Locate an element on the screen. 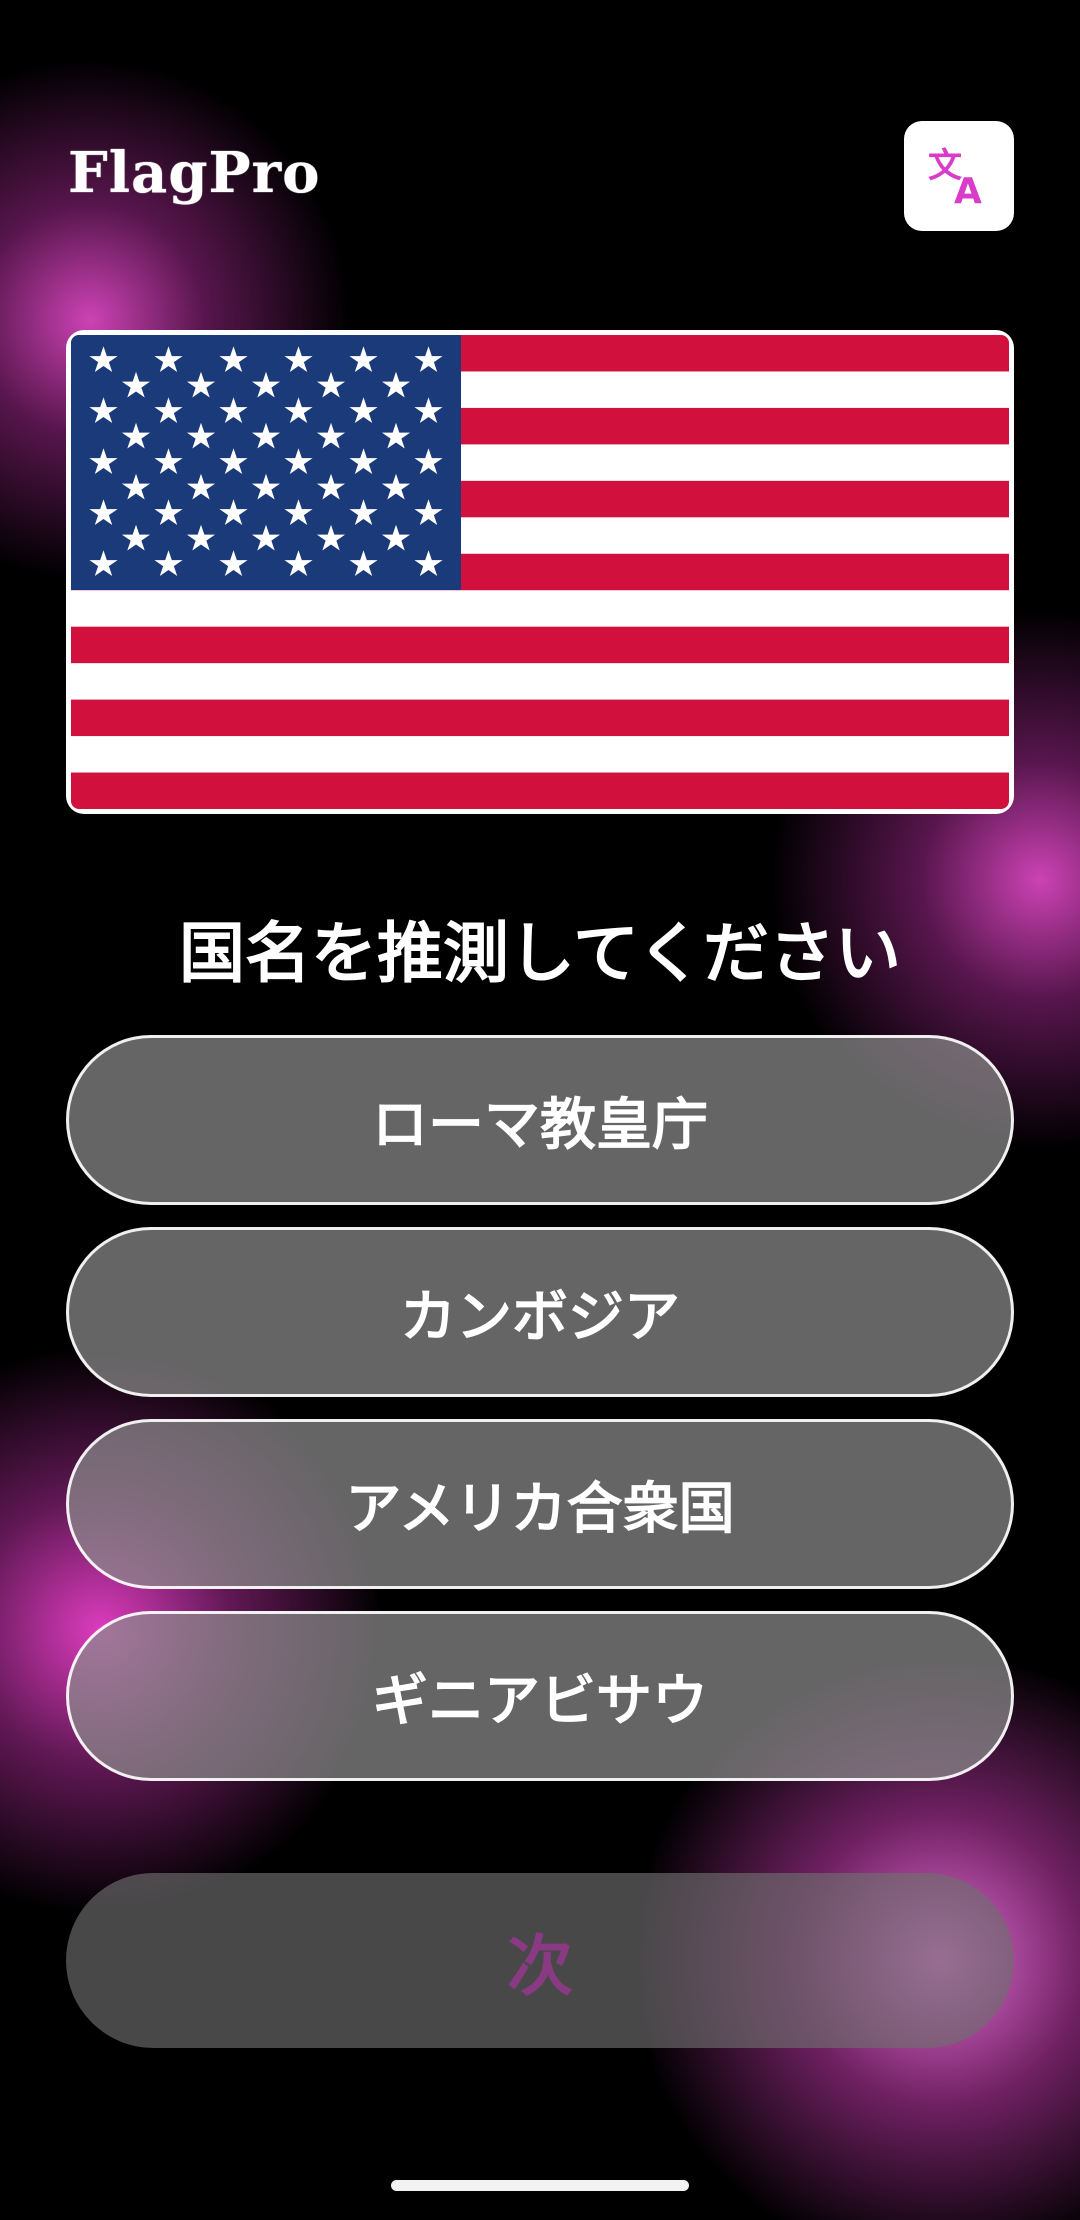  svg-text: A is located at coordinates (968, 191).